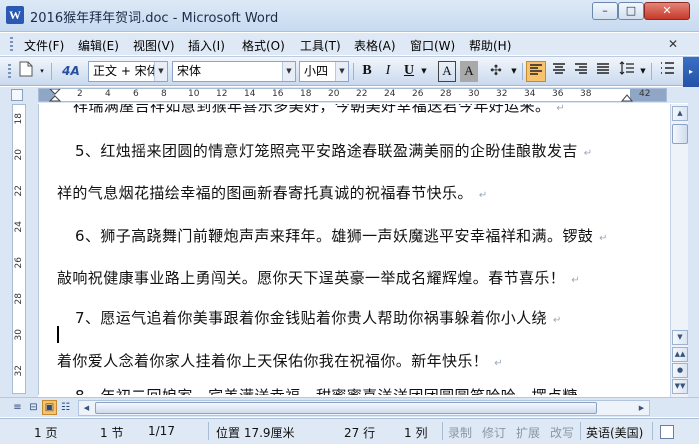 The image size is (699, 444). Describe the element at coordinates (98, 45) in the screenshot. I see `menu-edit: 编辑(E)` at that location.